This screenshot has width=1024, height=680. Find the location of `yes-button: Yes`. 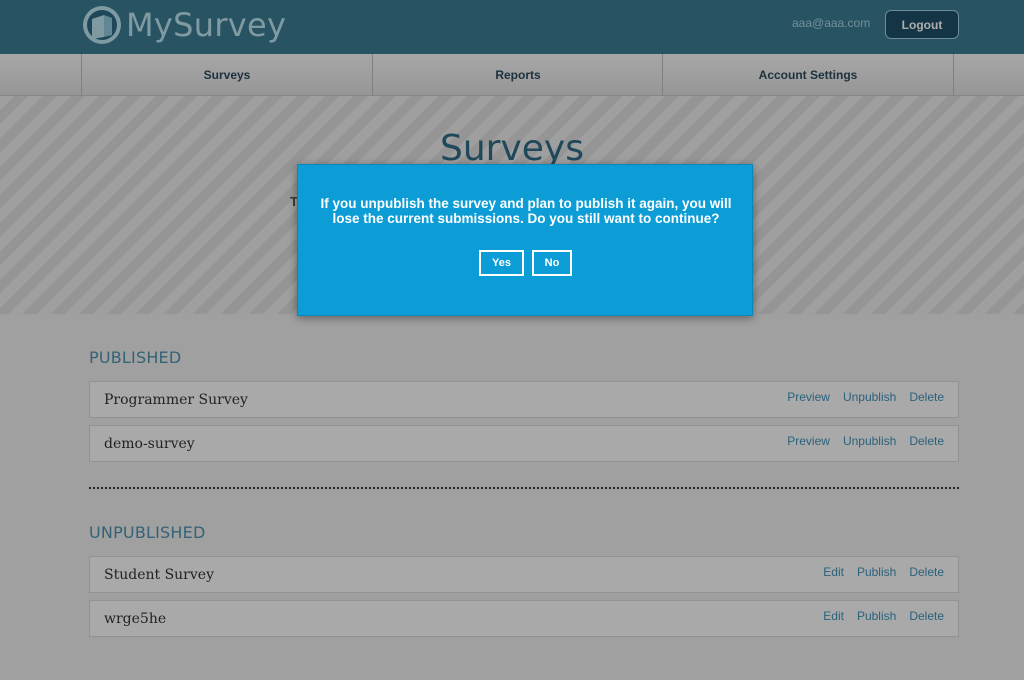

yes-button: Yes is located at coordinates (501, 263).